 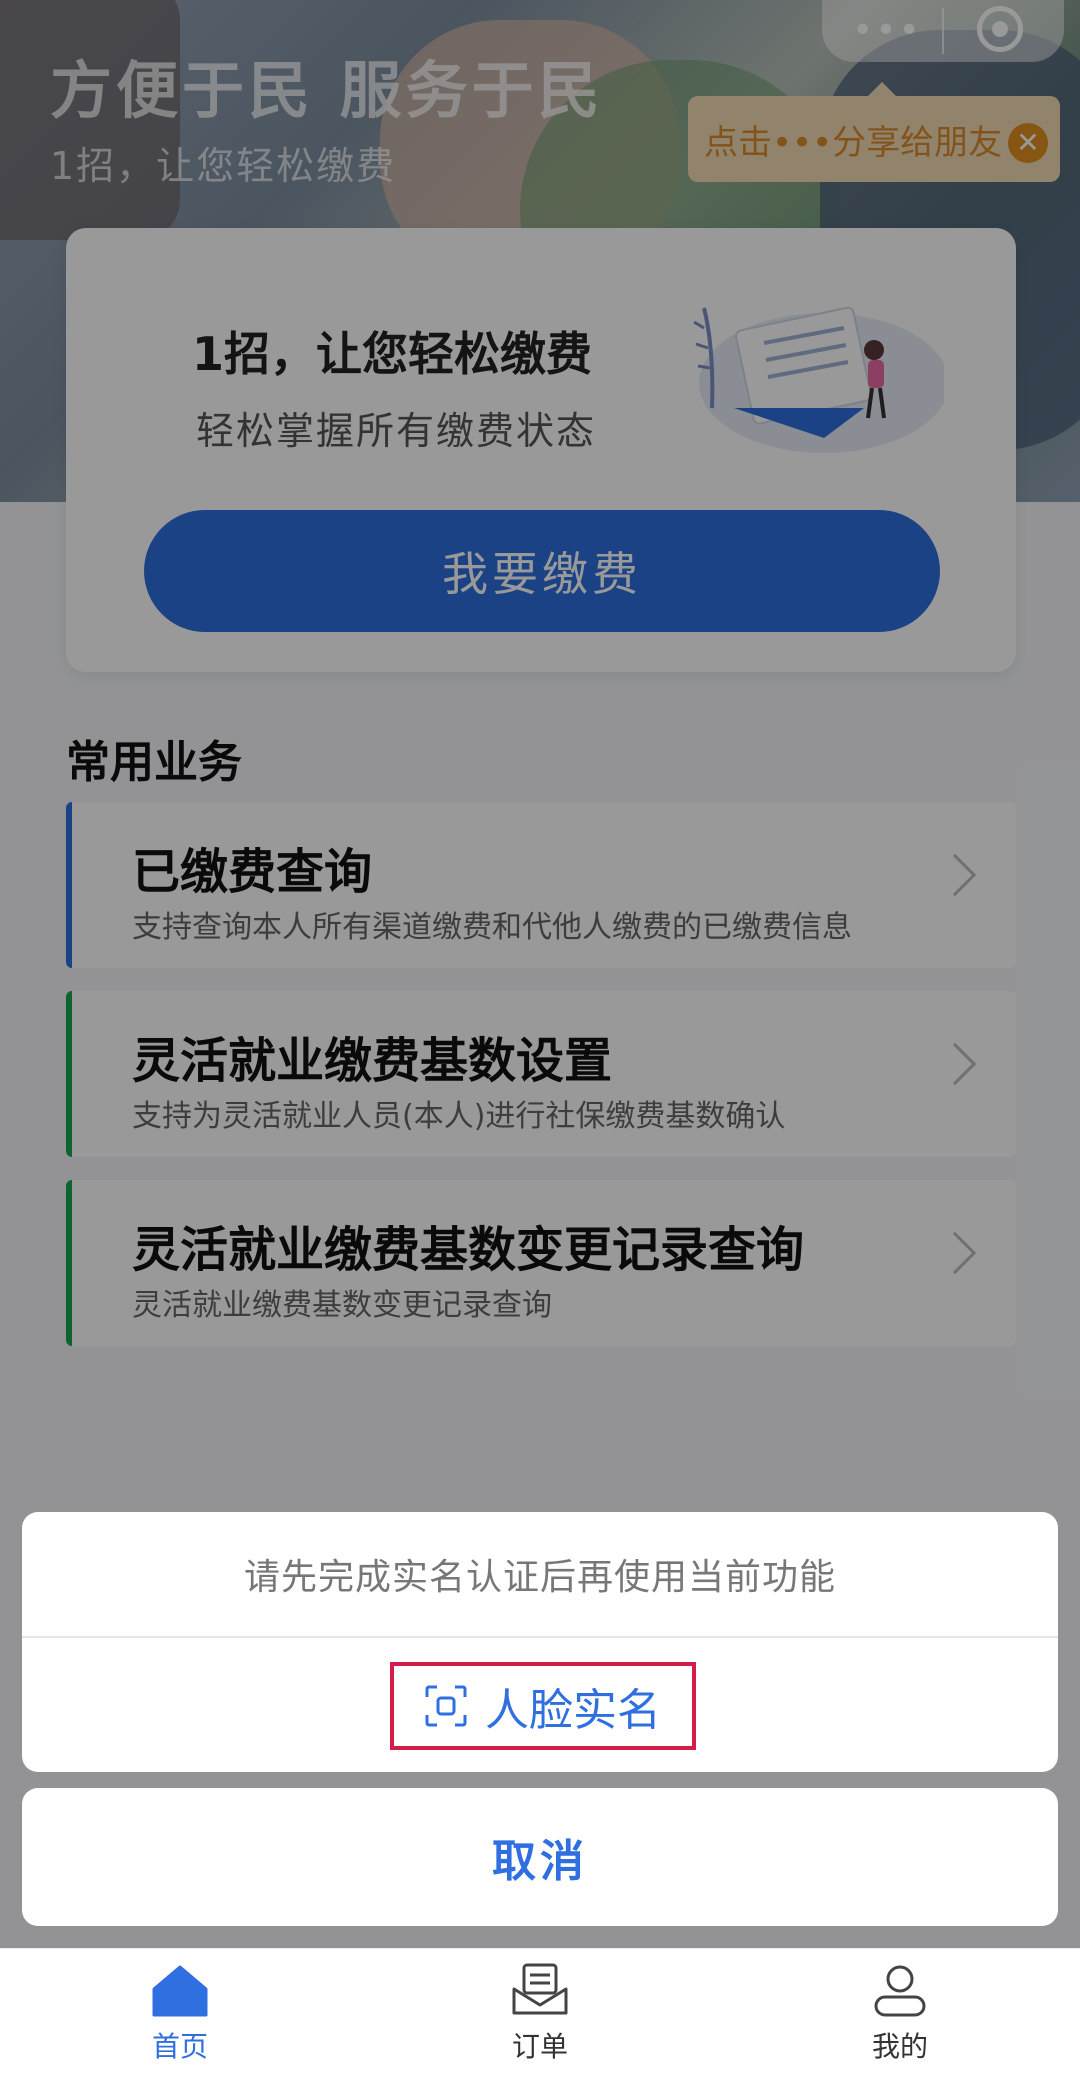 What do you see at coordinates (573, 1710) in the screenshot?
I see `face-auth-label: 人脸实名` at bounding box center [573, 1710].